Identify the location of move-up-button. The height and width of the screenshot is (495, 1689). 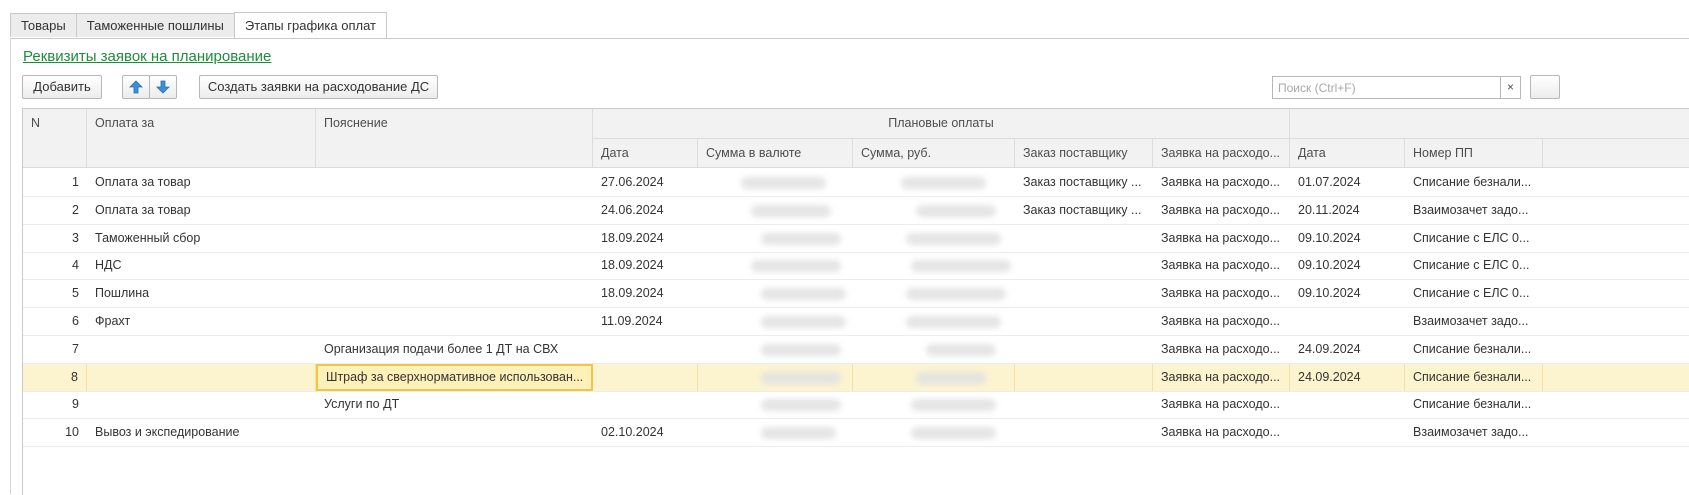
(136, 87).